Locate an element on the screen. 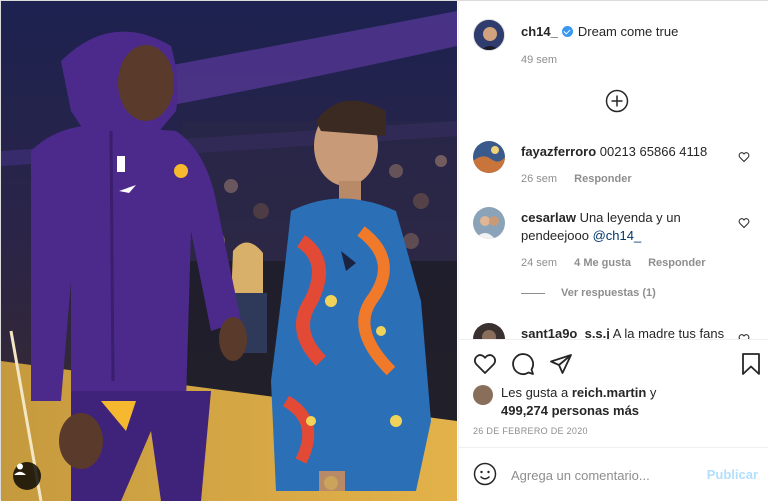 The height and width of the screenshot is (501, 768). owner-username: ch14_ is located at coordinates (539, 31).